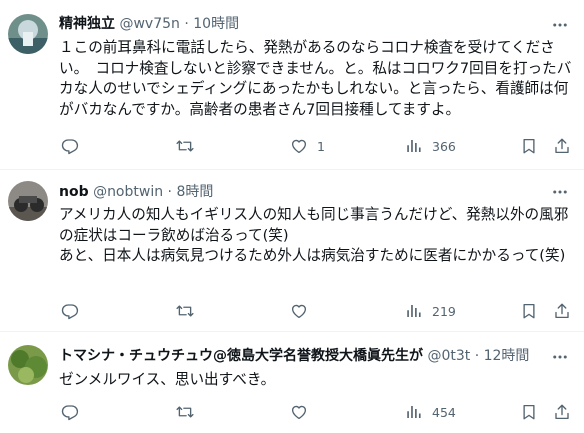  Describe the element at coordinates (430, 412) in the screenshot. I see `views-button: 454` at that location.